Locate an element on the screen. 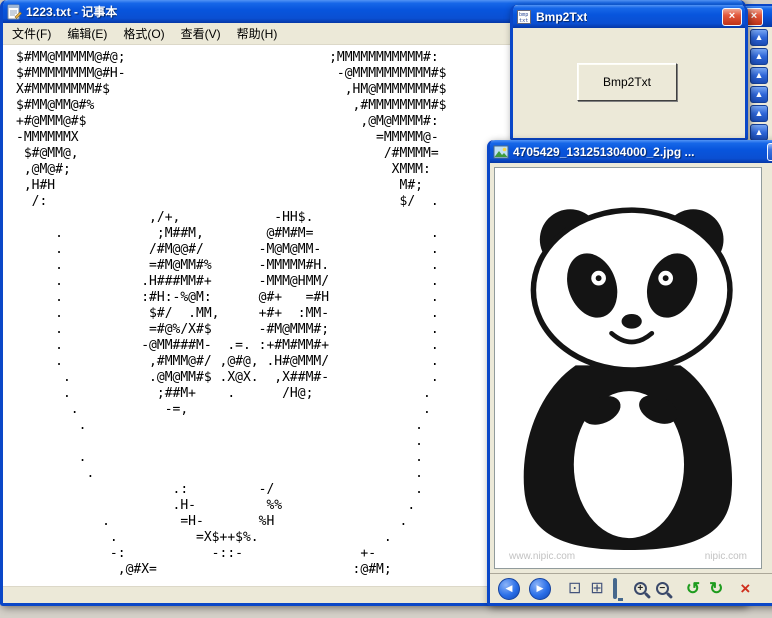  menu-file: 文件(F) is located at coordinates (31, 33).